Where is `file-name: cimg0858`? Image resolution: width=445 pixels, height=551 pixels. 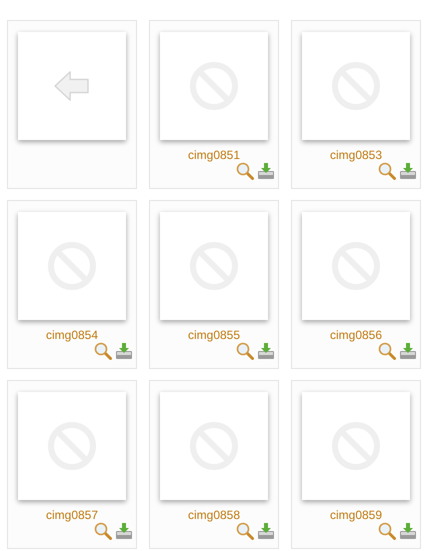 file-name: cimg0858 is located at coordinates (214, 515).